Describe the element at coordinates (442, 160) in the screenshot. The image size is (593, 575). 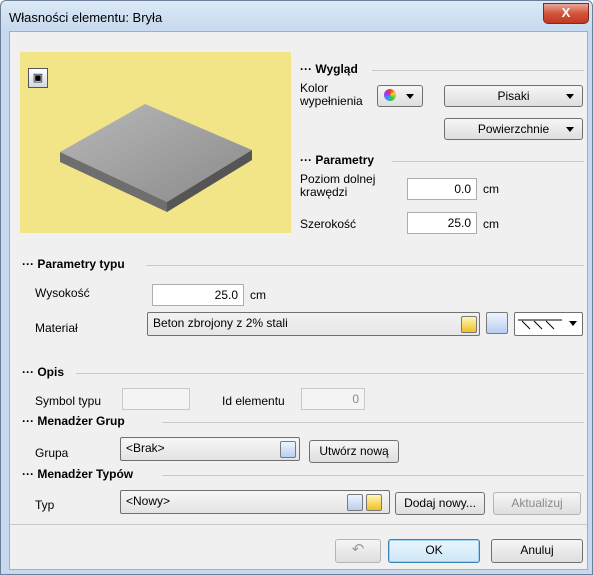
I see `section-parameters: ··· Parametry` at that location.